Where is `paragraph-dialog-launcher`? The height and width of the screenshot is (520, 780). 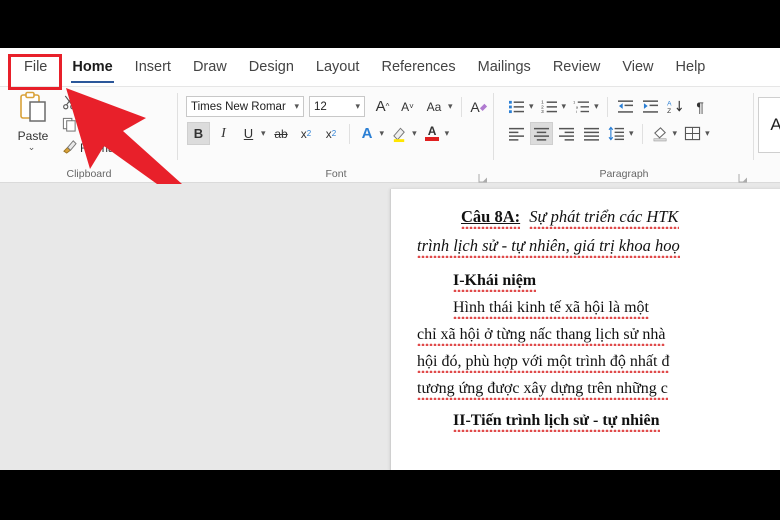 paragraph-dialog-launcher is located at coordinates (743, 176).